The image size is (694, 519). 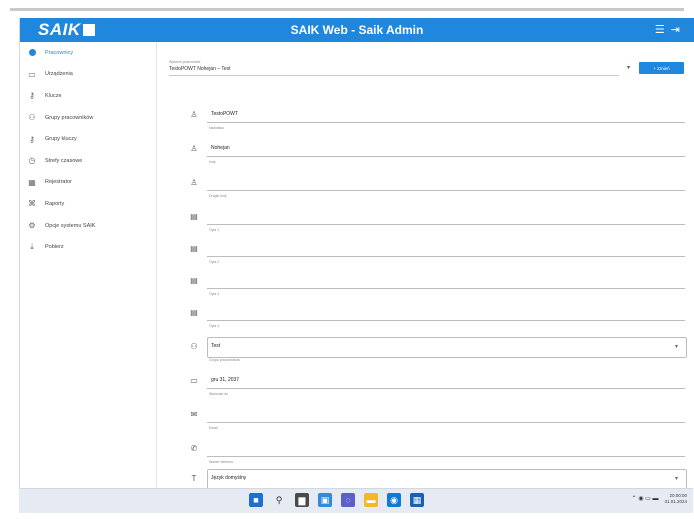 I want to click on field-label: Nazwisko, so click(x=216, y=128).